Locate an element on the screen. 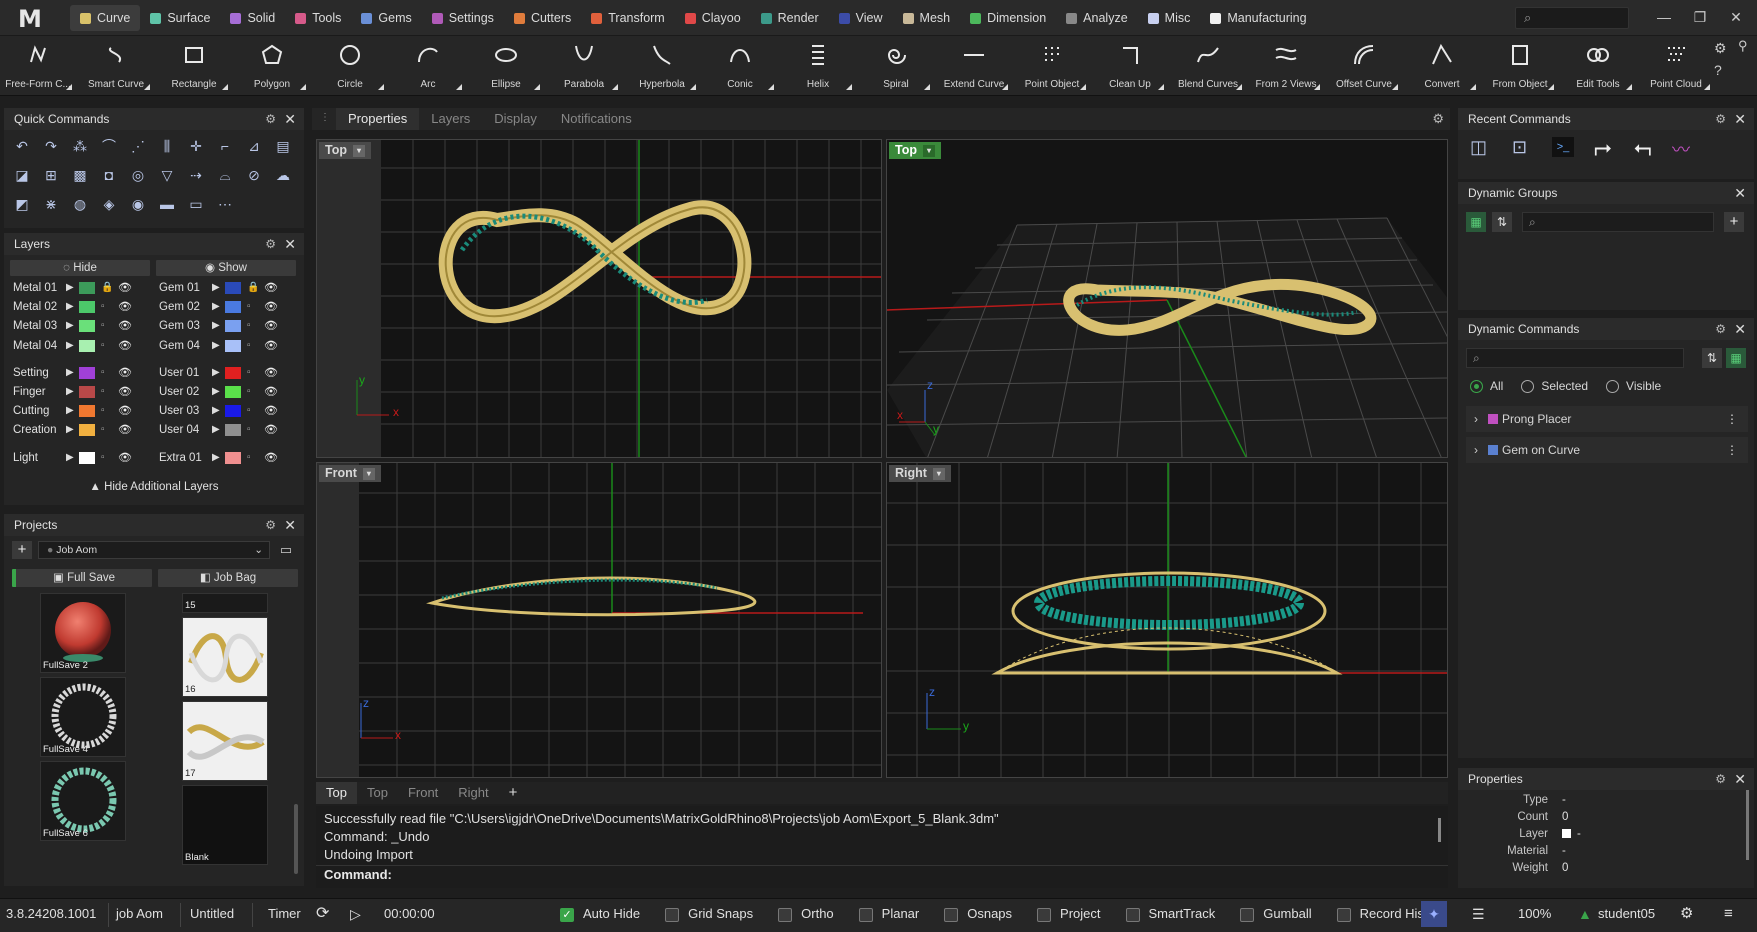 This screenshot has width=1757, height=932. tool-from-object: From Object is located at coordinates (1520, 66).